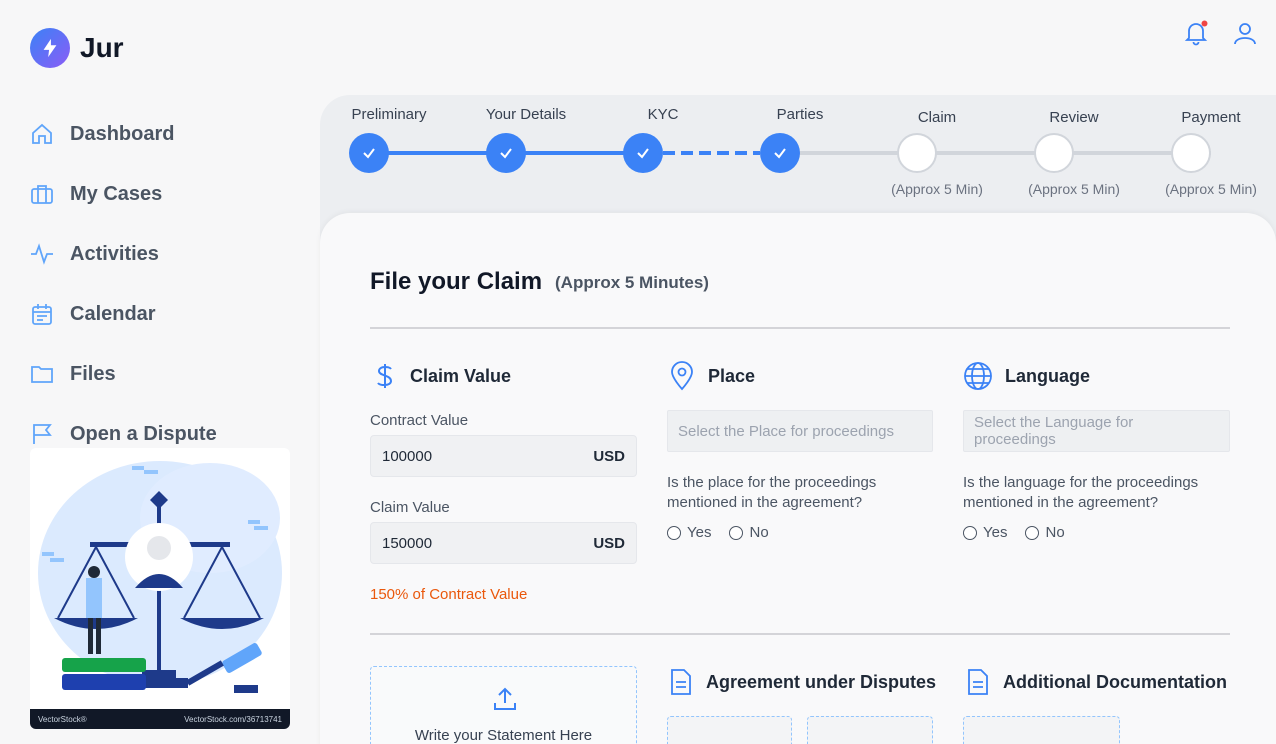 The width and height of the screenshot is (1276, 744). What do you see at coordinates (407, 456) in the screenshot?
I see `contract-value-text: 100000` at bounding box center [407, 456].